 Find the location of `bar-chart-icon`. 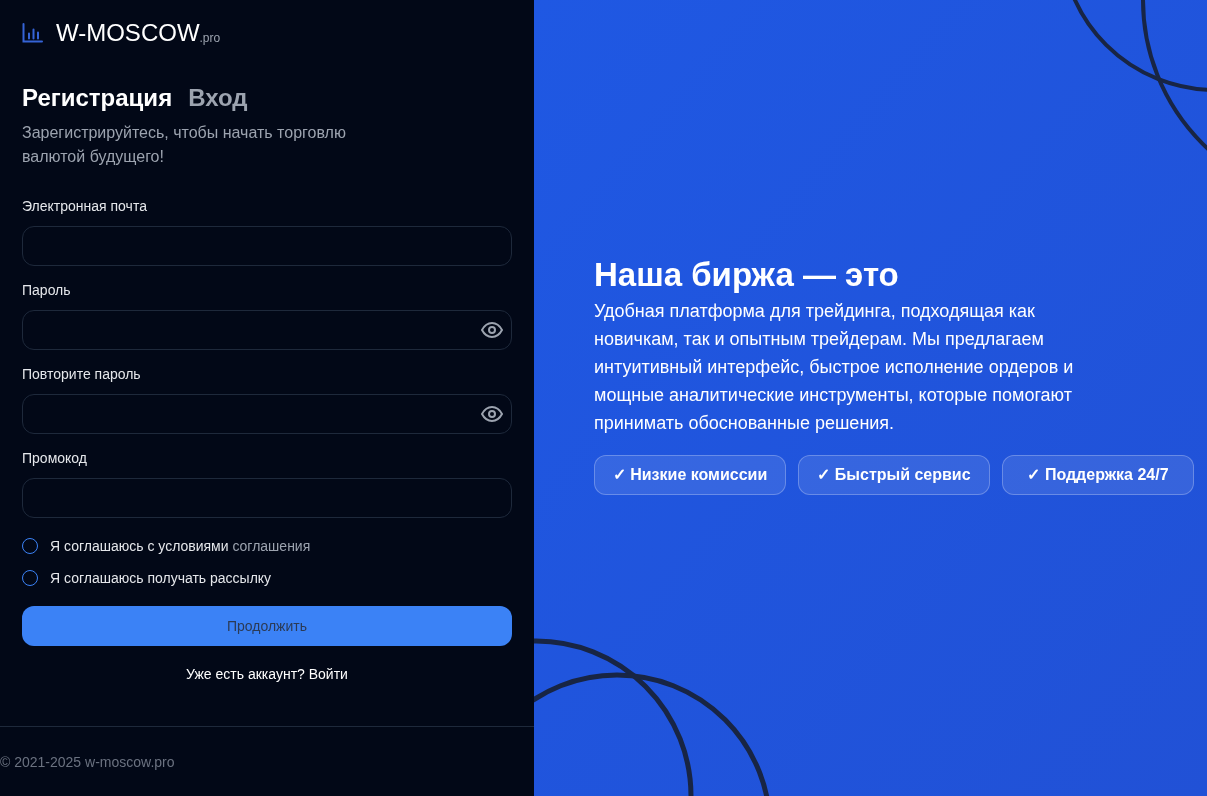

bar-chart-icon is located at coordinates (32, 33).